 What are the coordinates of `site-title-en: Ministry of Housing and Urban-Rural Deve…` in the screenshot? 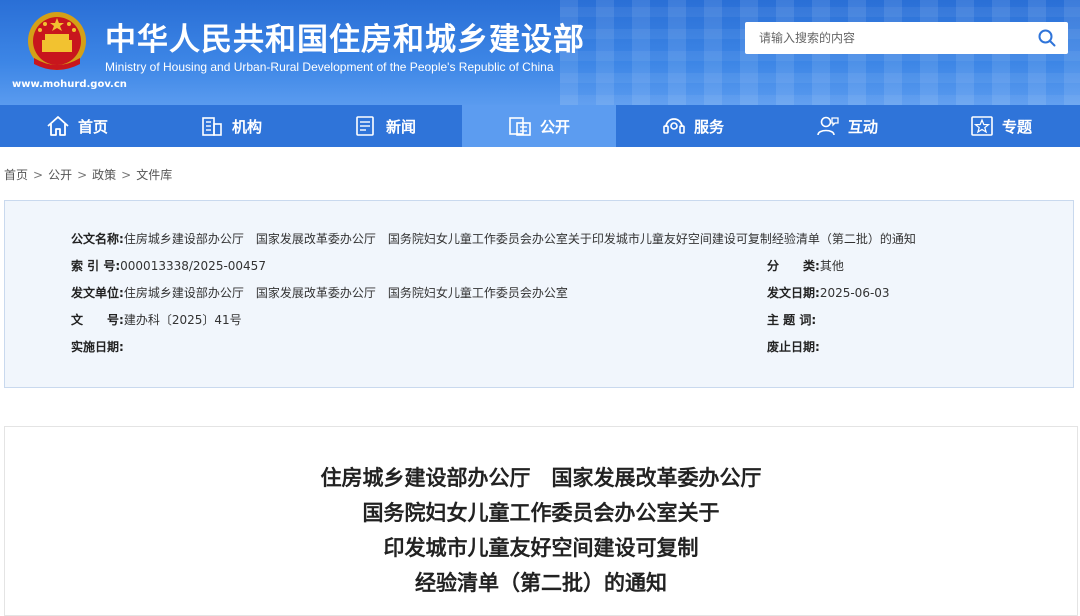 It's located at (329, 67).